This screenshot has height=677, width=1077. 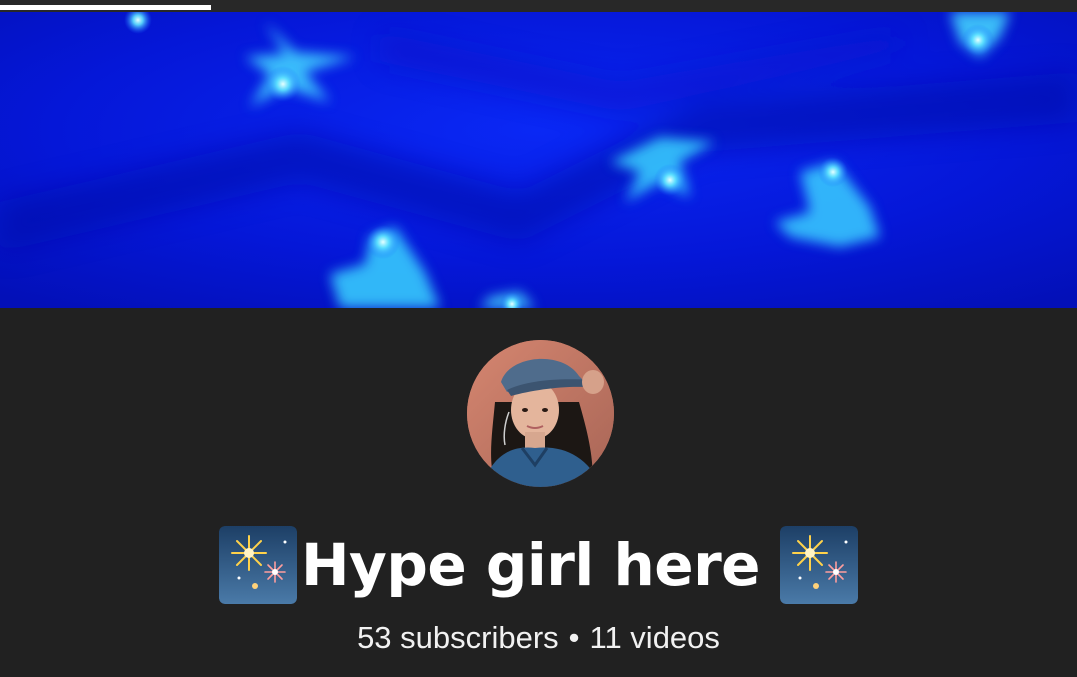 I want to click on subscriber-count: 53 subscribers, so click(x=458, y=637).